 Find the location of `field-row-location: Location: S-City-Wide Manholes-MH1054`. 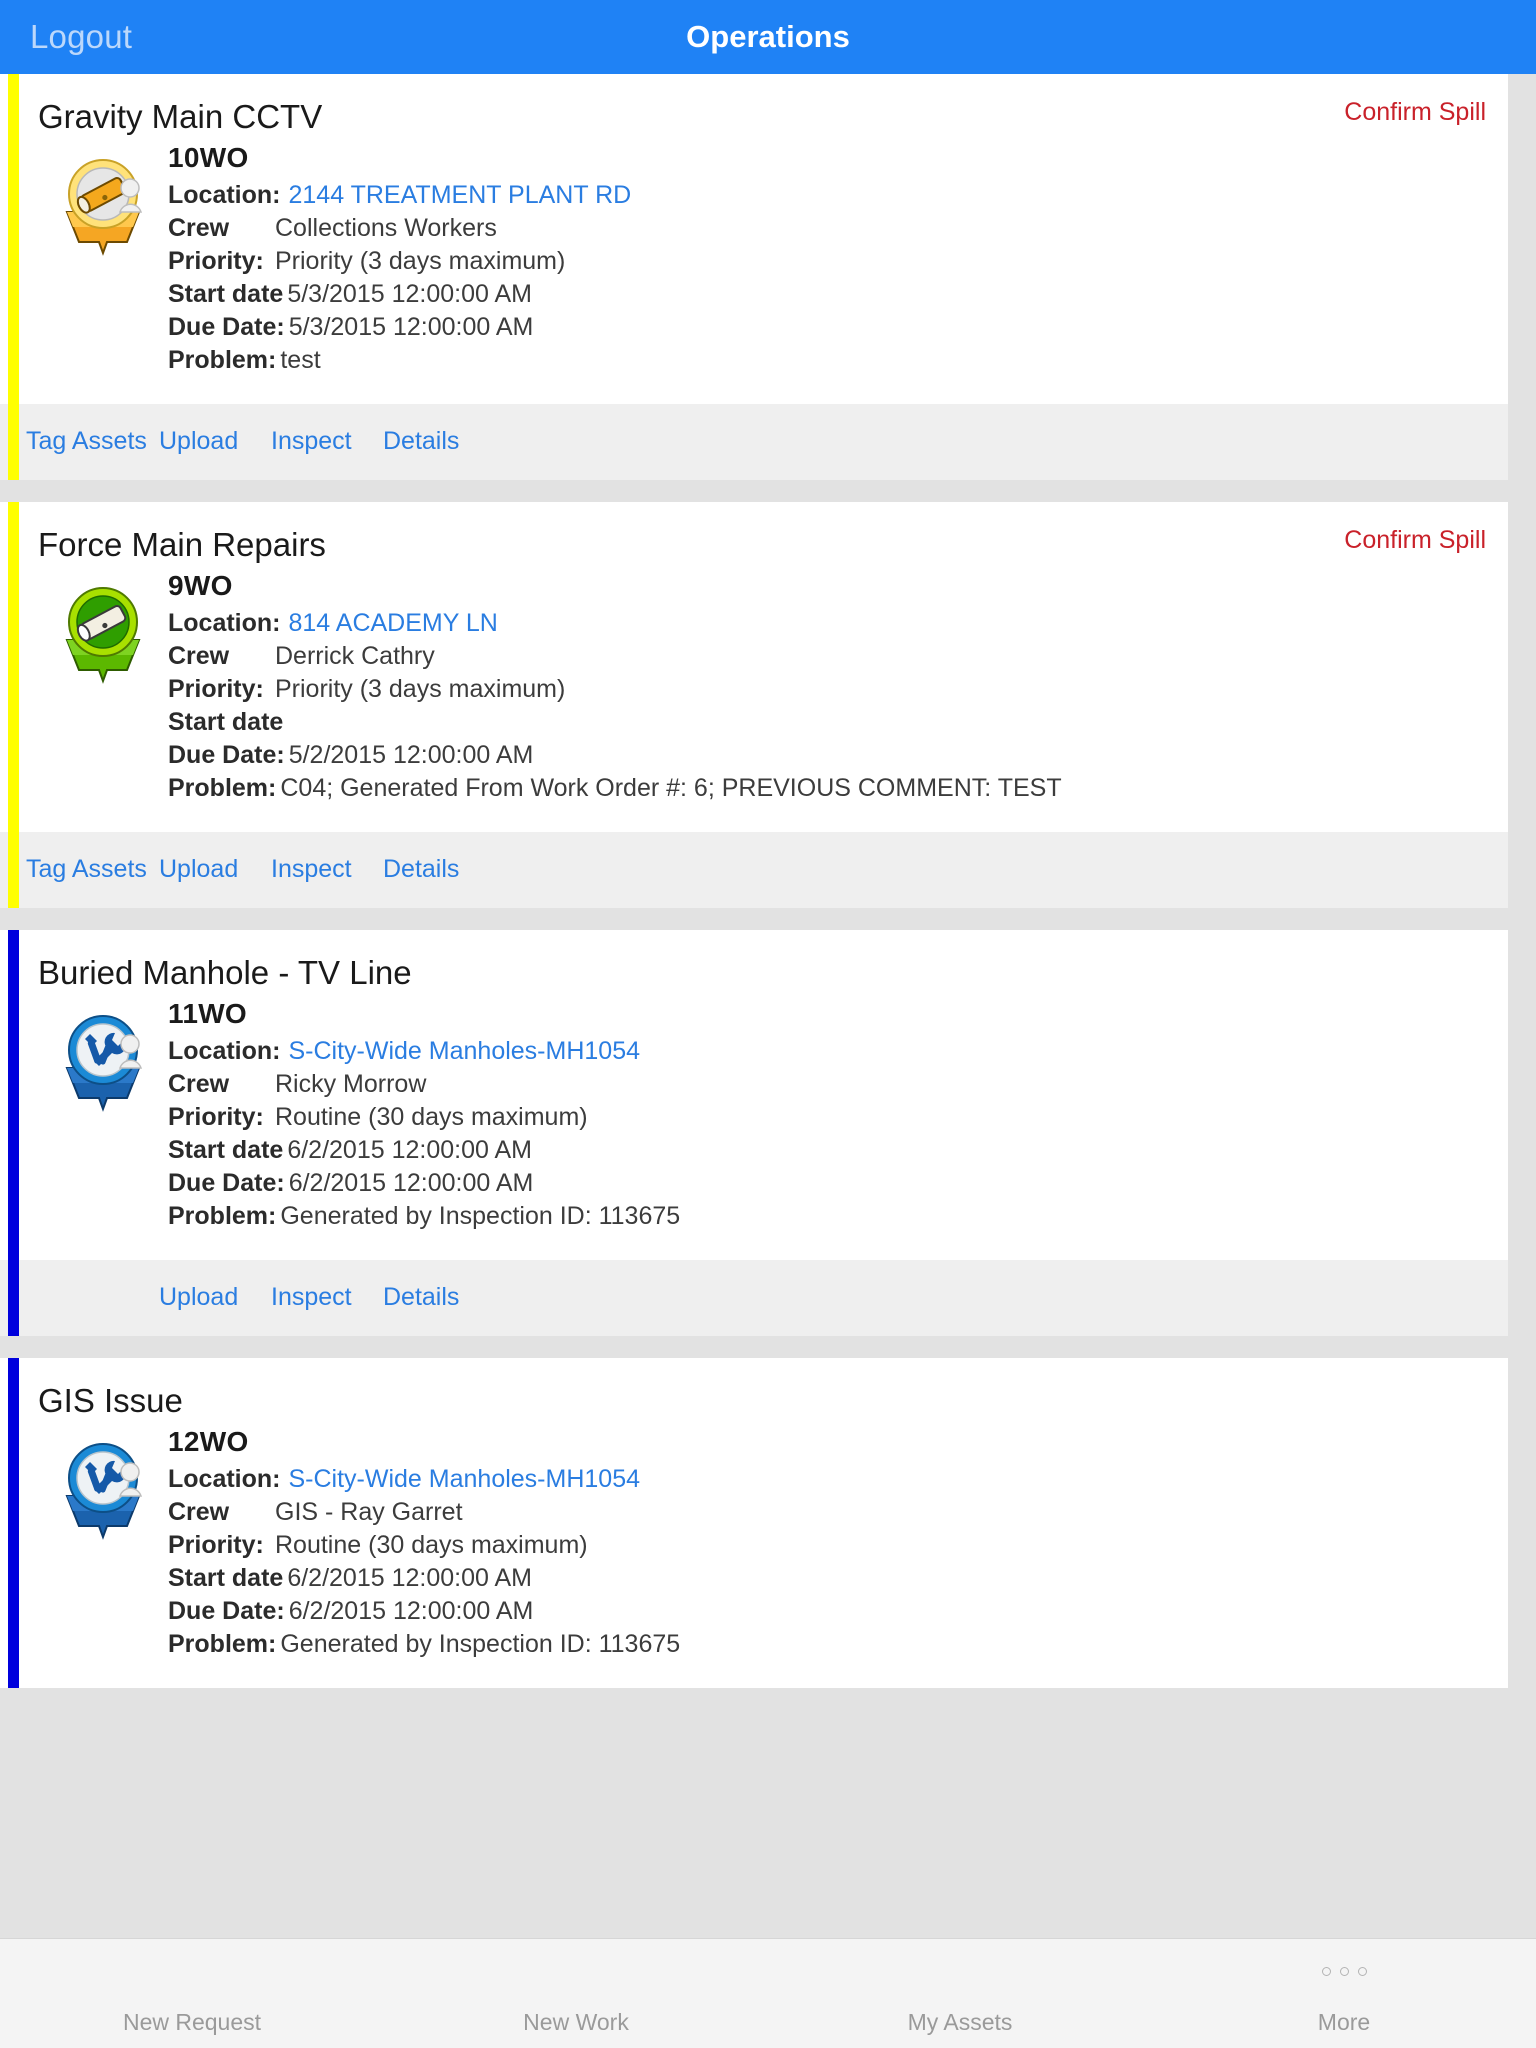

field-row-location: Location: S-City-Wide Manholes-MH1054 is located at coordinates (838, 1050).